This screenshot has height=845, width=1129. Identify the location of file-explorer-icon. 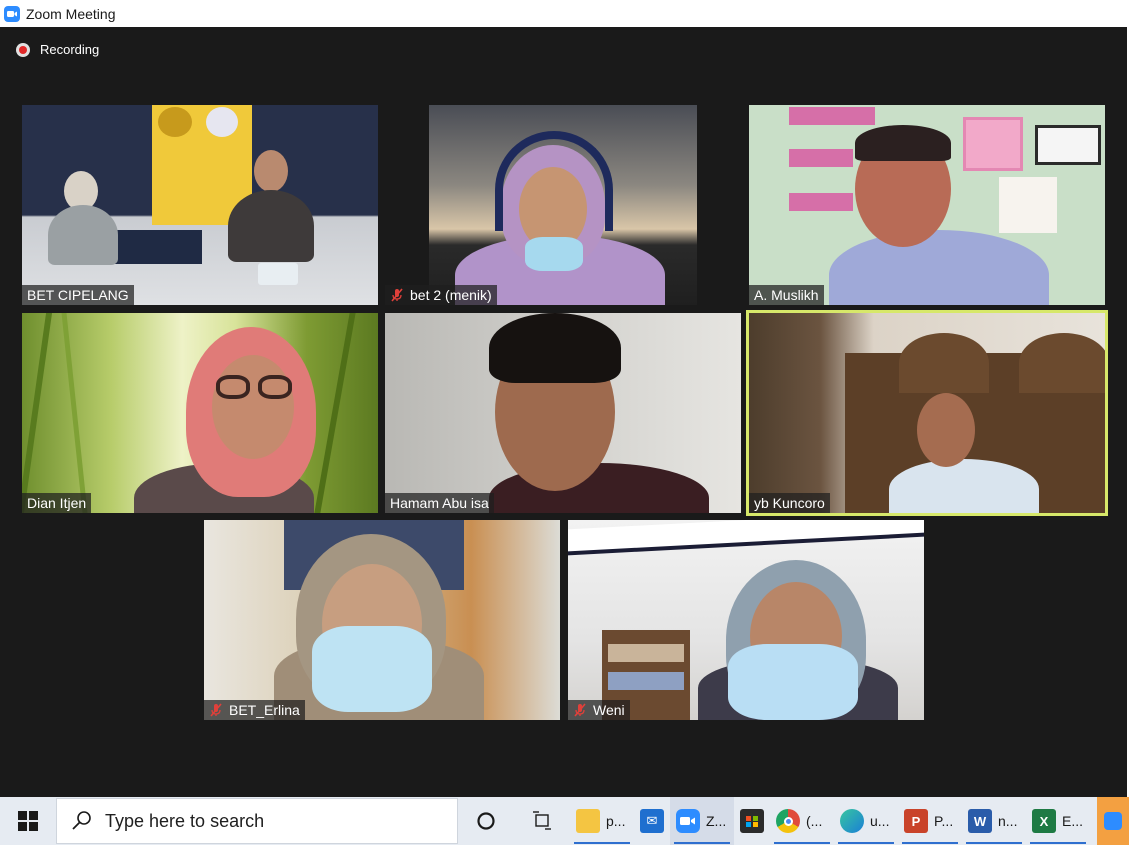
(588, 821).